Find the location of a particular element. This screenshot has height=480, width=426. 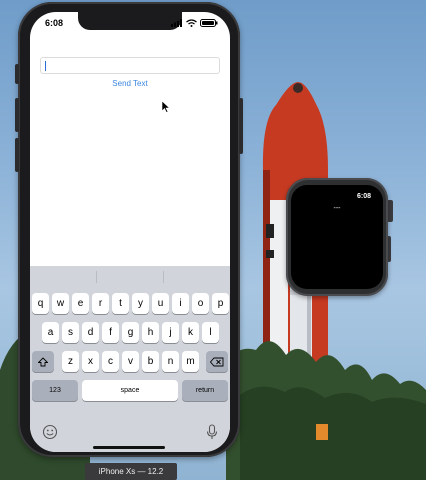

key-t: t is located at coordinates (120, 303).